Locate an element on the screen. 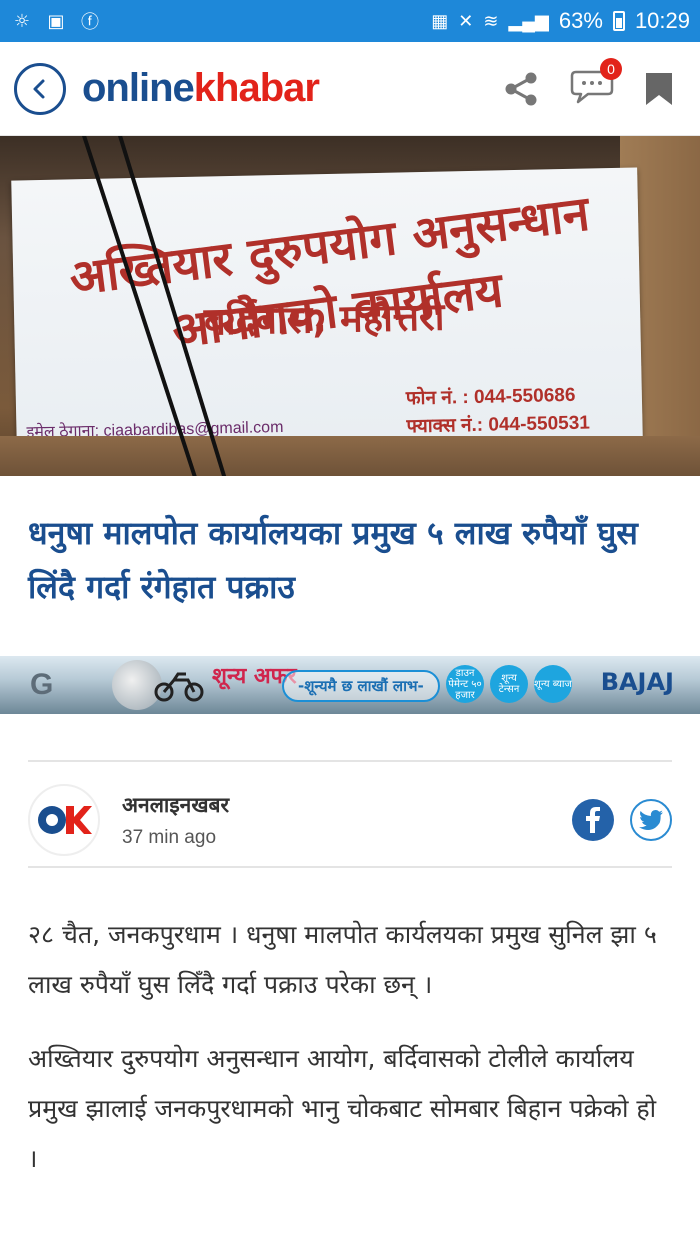  comment-count-badge: 0 is located at coordinates (611, 68).